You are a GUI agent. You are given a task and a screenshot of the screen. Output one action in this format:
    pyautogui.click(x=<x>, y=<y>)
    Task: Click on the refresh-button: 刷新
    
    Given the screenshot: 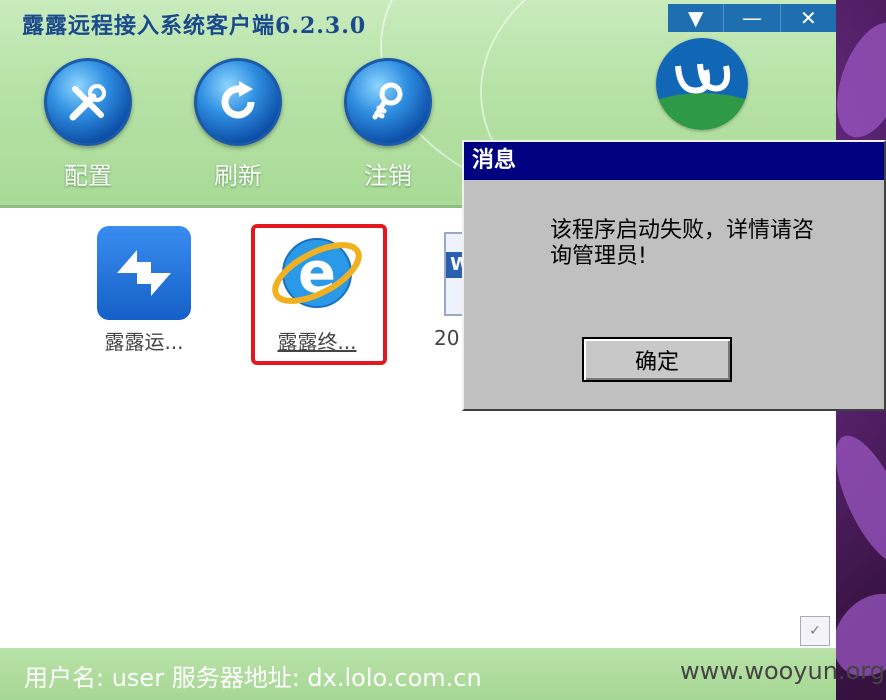 What is the action you would take?
    pyautogui.click(x=238, y=124)
    